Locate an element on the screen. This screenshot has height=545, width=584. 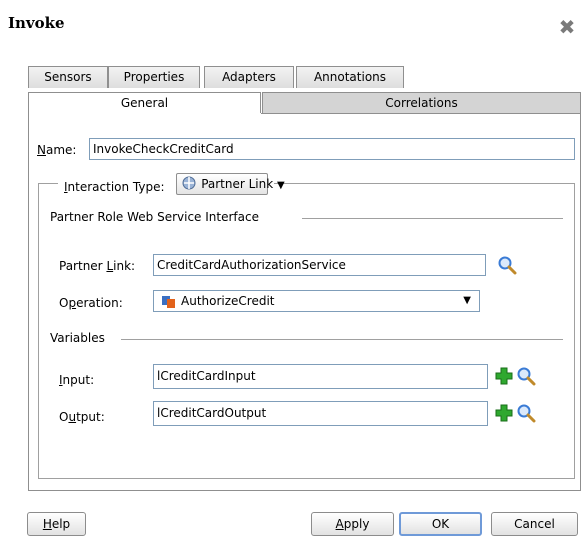
name-value: InvokeCheckCreditCard is located at coordinates (163, 149).